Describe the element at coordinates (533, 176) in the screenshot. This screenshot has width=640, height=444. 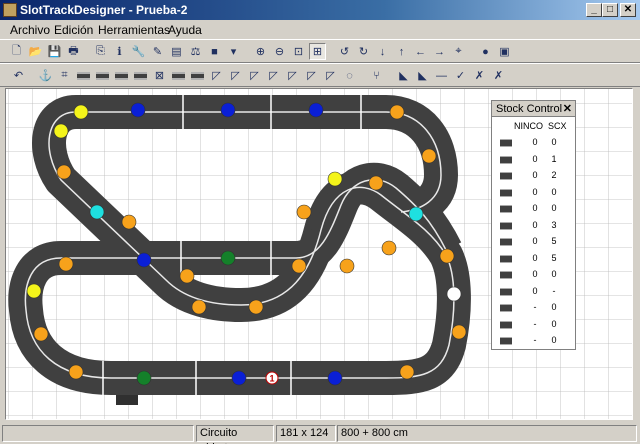
I see `stock-row: 02` at that location.